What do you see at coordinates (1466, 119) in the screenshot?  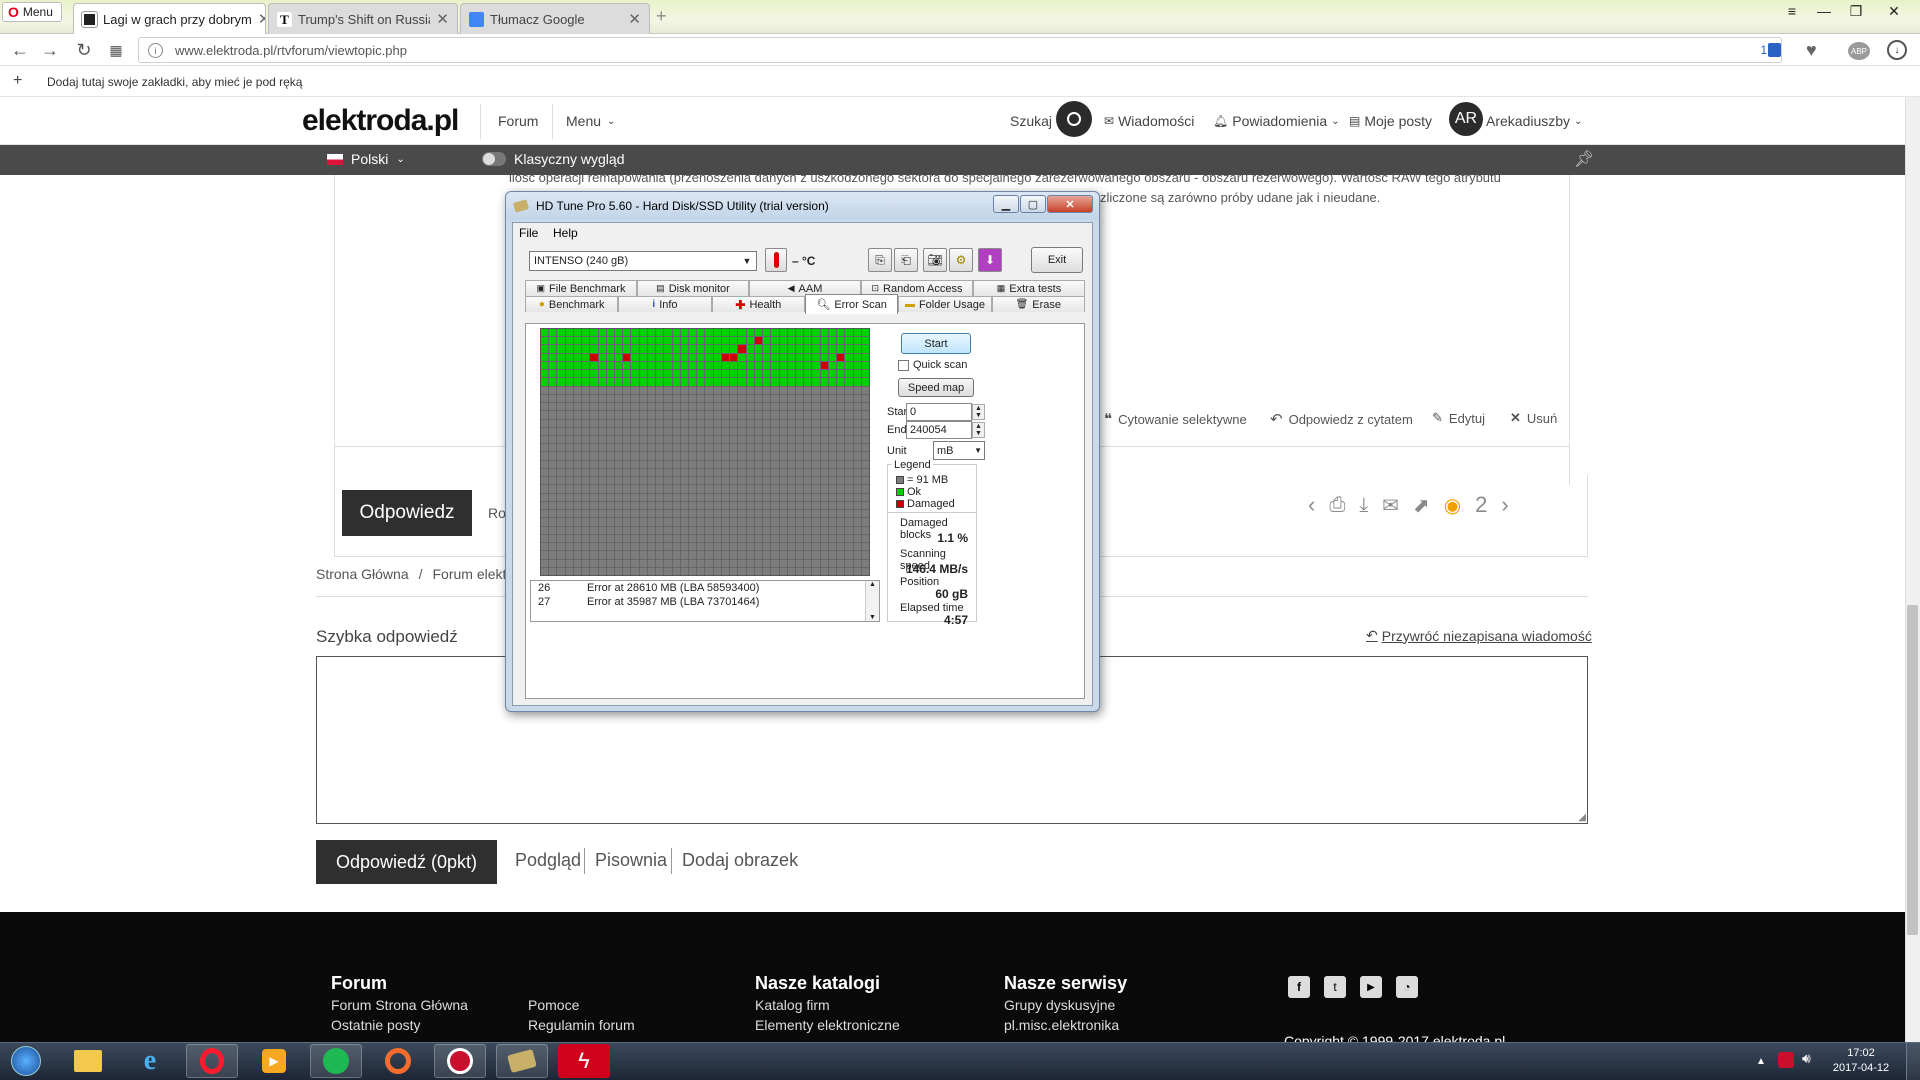 I see `avatar: AR` at bounding box center [1466, 119].